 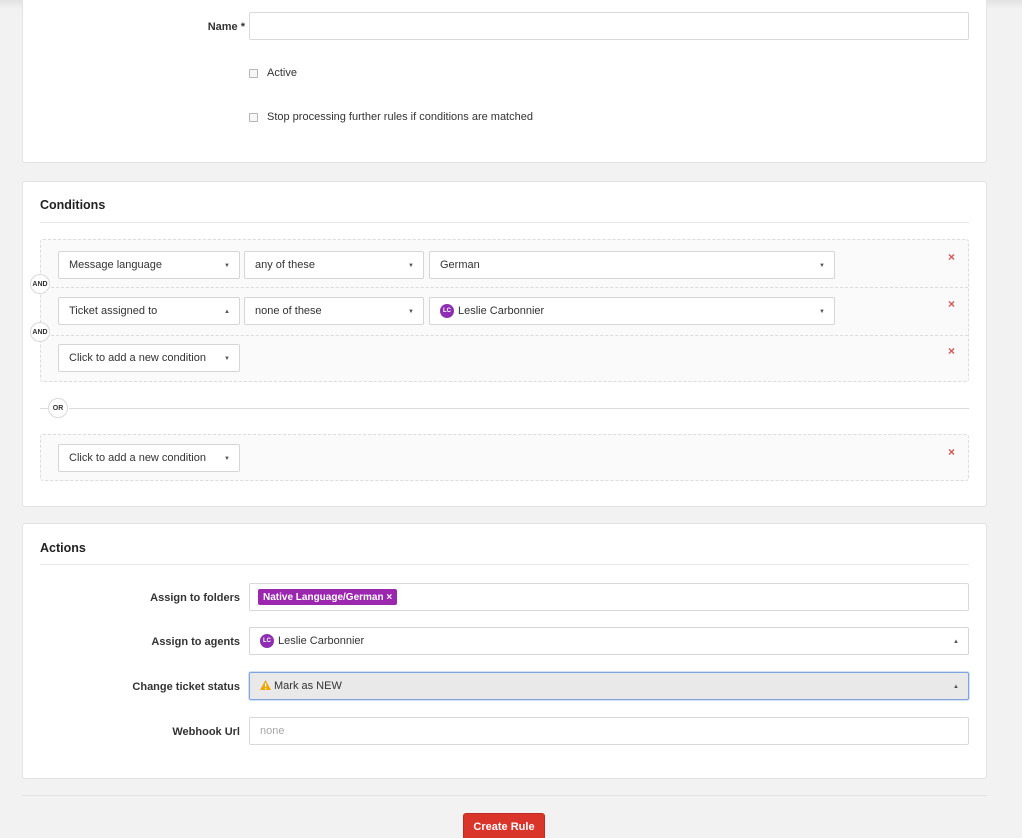 What do you see at coordinates (272, 731) in the screenshot?
I see `webhook-placeholder: none` at bounding box center [272, 731].